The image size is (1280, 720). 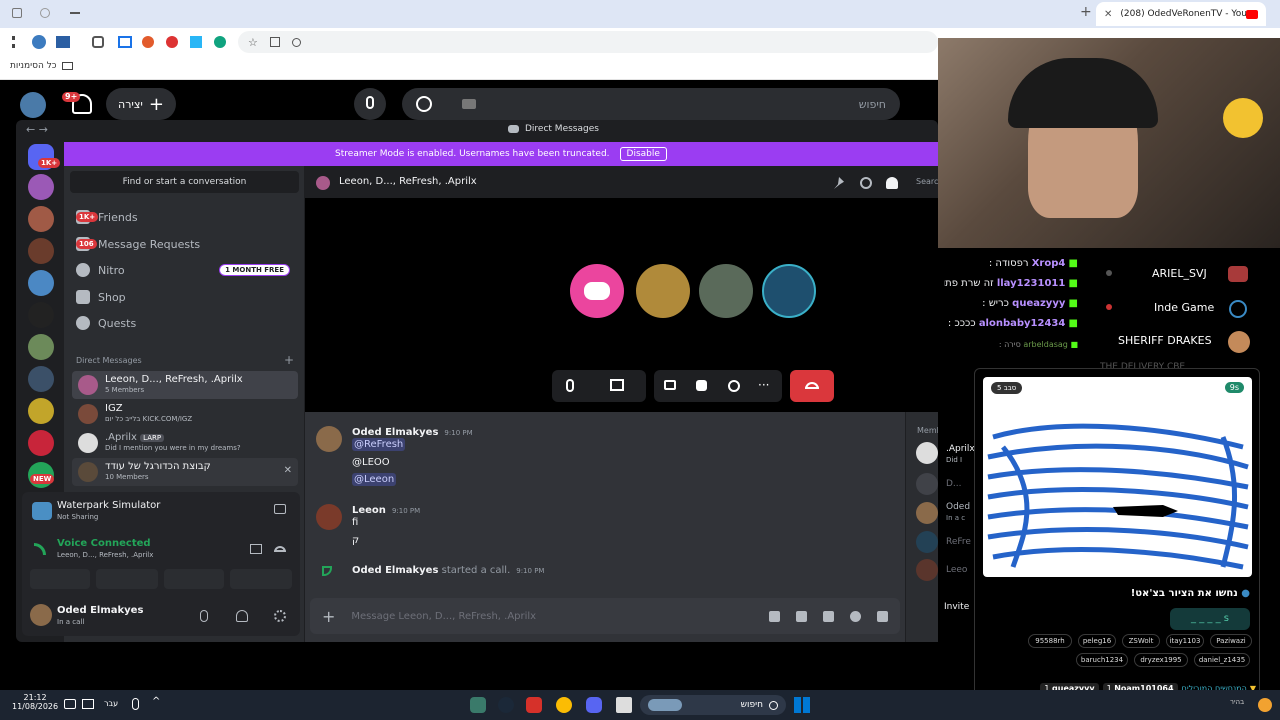 I want to click on invite-button: Invite to Group DM, so click(x=958, y=607).